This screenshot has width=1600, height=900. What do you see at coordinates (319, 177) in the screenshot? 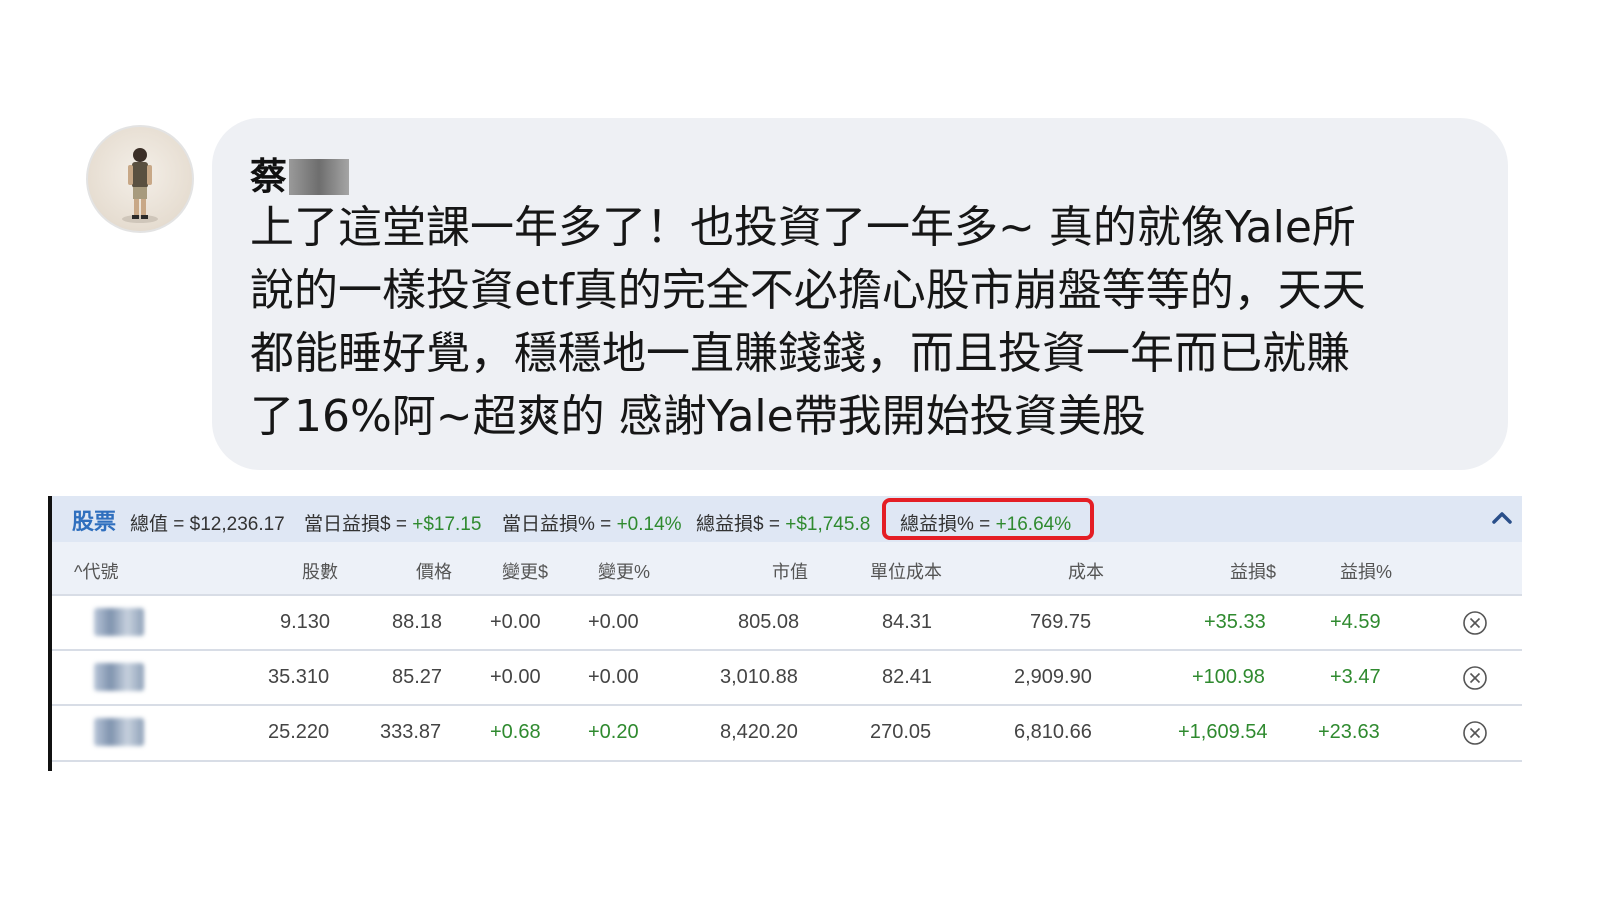
I see `author-name-redacted` at bounding box center [319, 177].